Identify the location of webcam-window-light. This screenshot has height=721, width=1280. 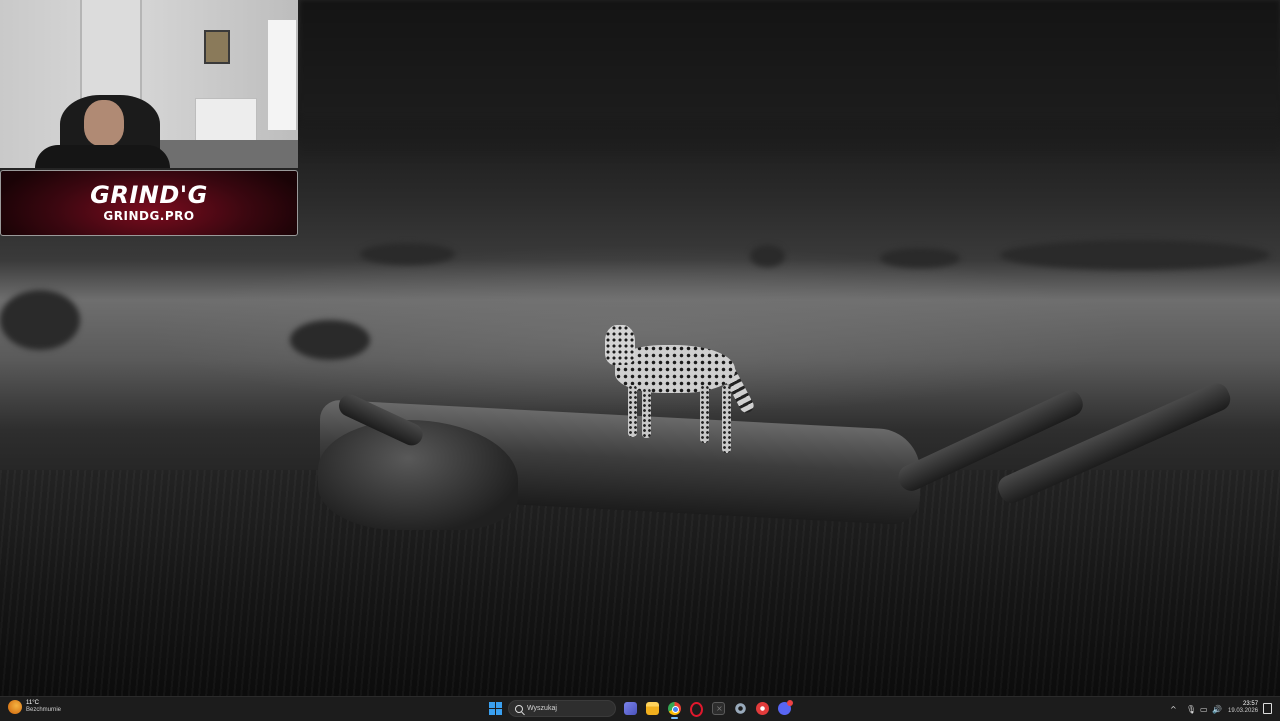
(282, 75).